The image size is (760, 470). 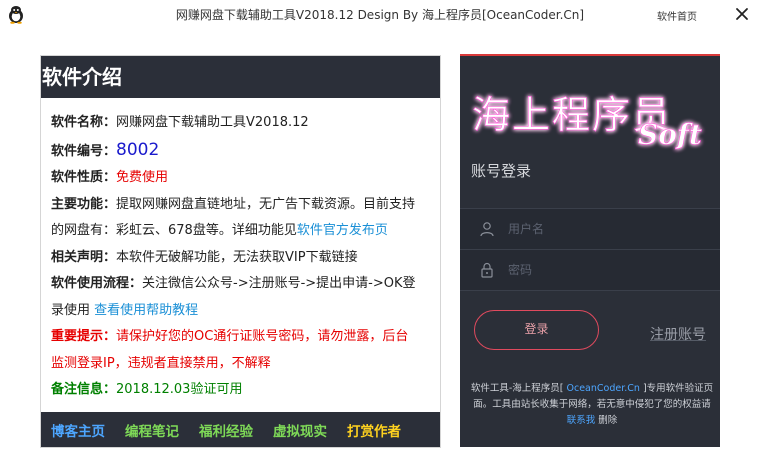 I want to click on info-key: 重要提示：, so click(x=84, y=336).